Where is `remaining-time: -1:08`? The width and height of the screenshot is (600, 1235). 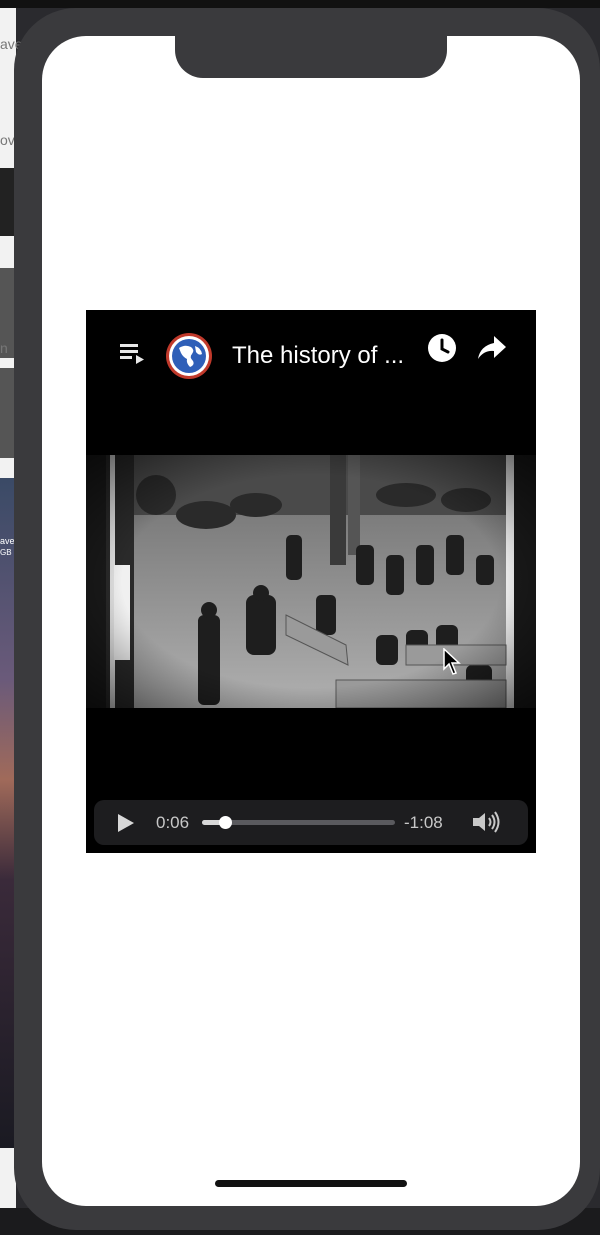 remaining-time: -1:08 is located at coordinates (423, 822).